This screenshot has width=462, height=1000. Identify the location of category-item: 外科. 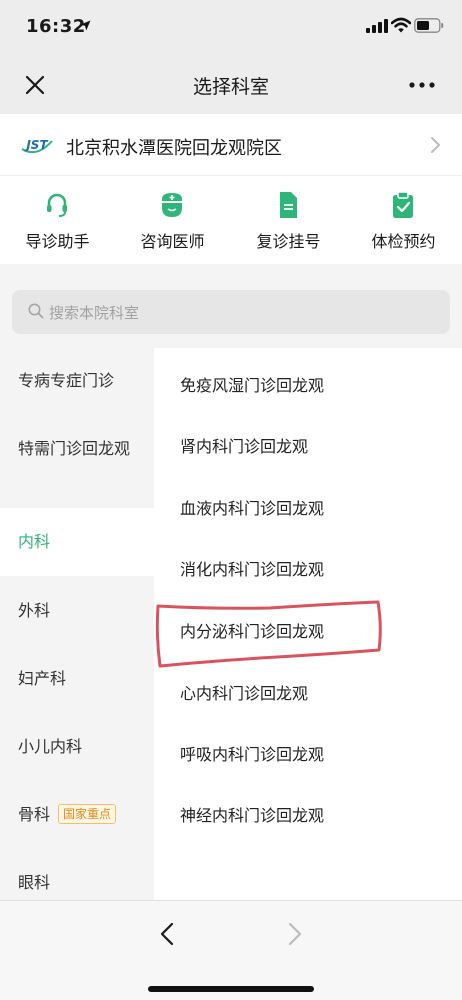
(77, 611).